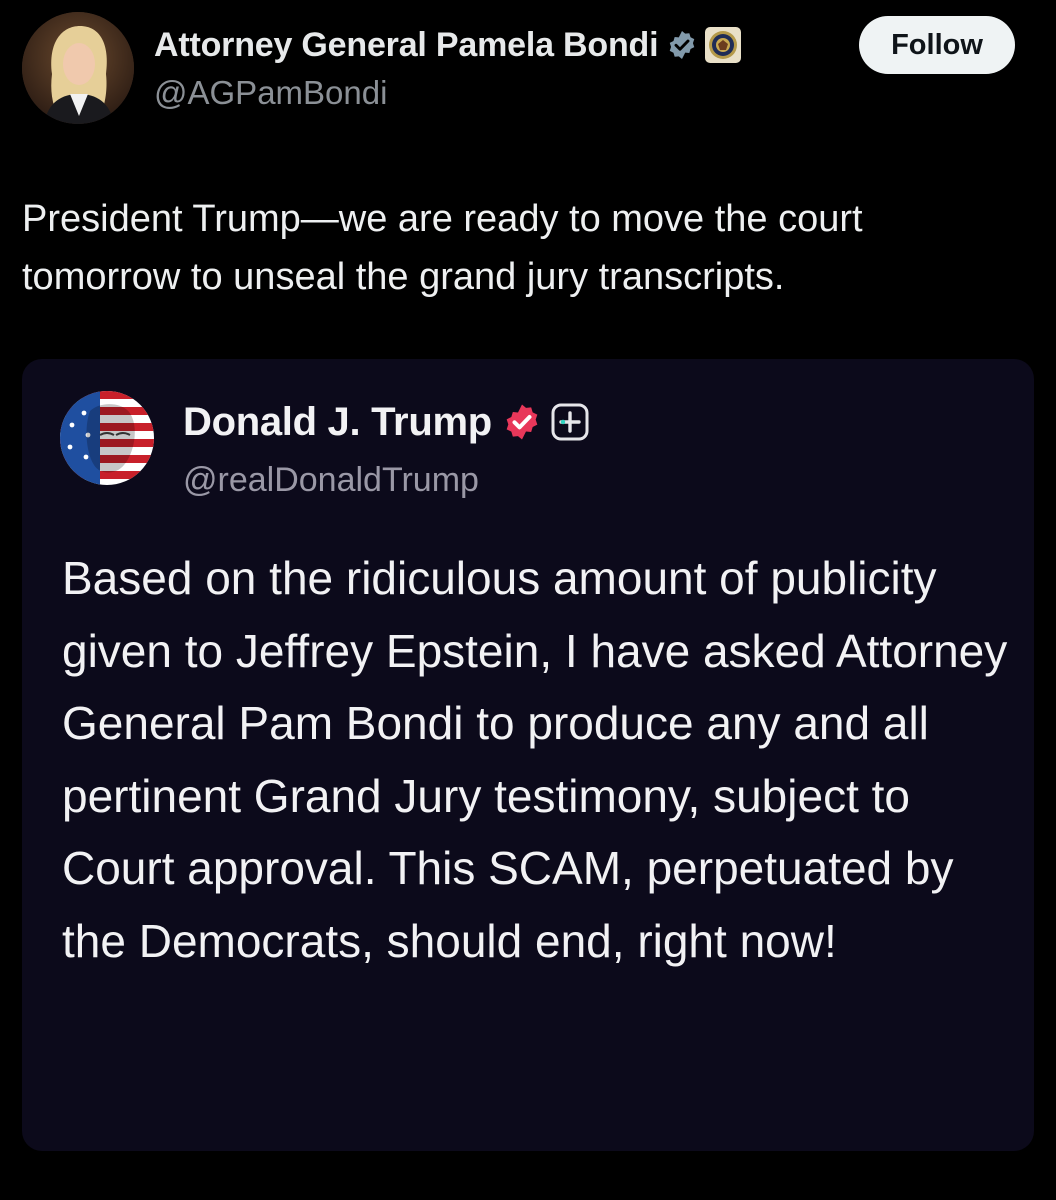 Image resolution: width=1056 pixels, height=1200 pixels. I want to click on author-name-row: Attorney General Pamela Bondi, so click(448, 45).